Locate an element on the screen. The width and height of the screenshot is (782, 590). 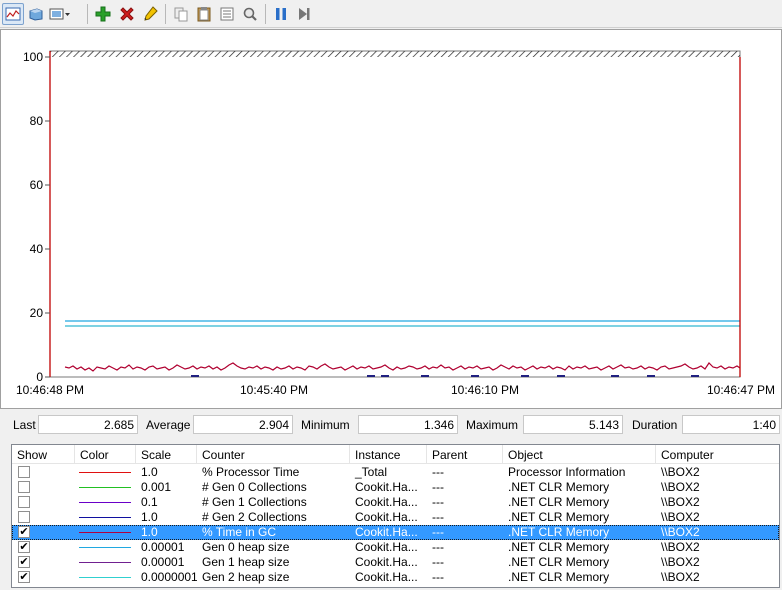
y-tick-label: 40 is located at coordinates (37, 249).